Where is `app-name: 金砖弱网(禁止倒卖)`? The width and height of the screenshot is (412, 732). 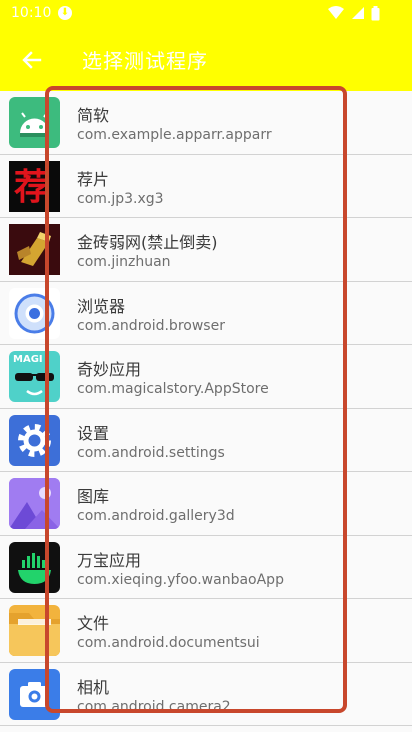
app-name: 金砖弱网(禁止倒卖) is located at coordinates (147, 242).